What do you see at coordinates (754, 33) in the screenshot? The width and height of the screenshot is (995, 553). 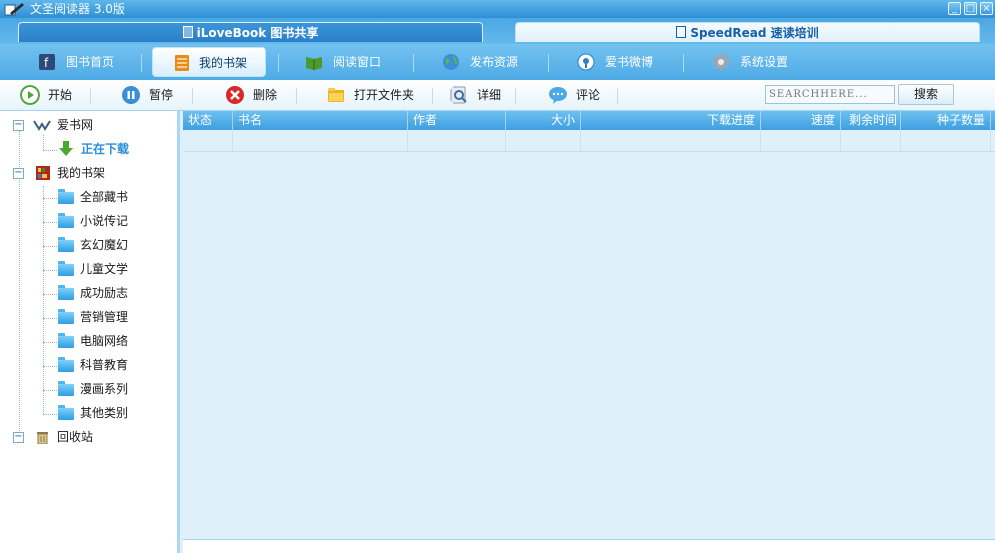 I see `tab-label: SpeedRead 速读培训` at bounding box center [754, 33].